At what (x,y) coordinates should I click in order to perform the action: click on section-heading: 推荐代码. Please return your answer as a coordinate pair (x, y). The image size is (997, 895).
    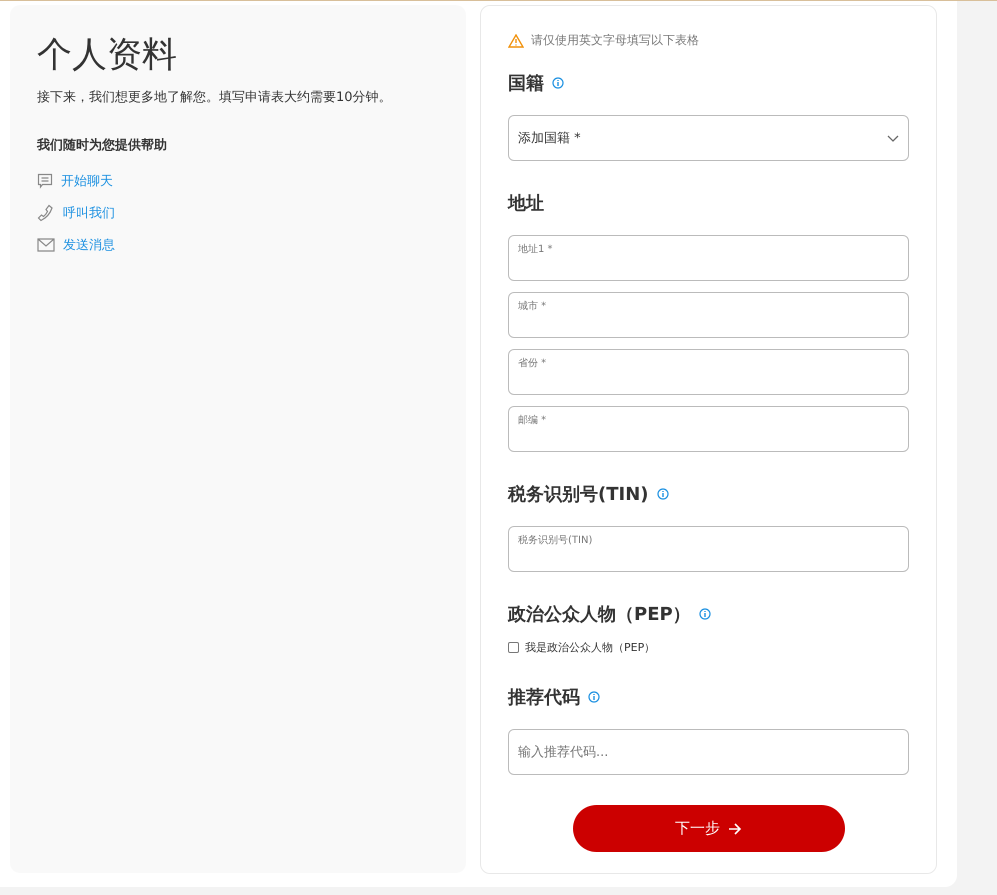
    Looking at the image, I should click on (544, 697).